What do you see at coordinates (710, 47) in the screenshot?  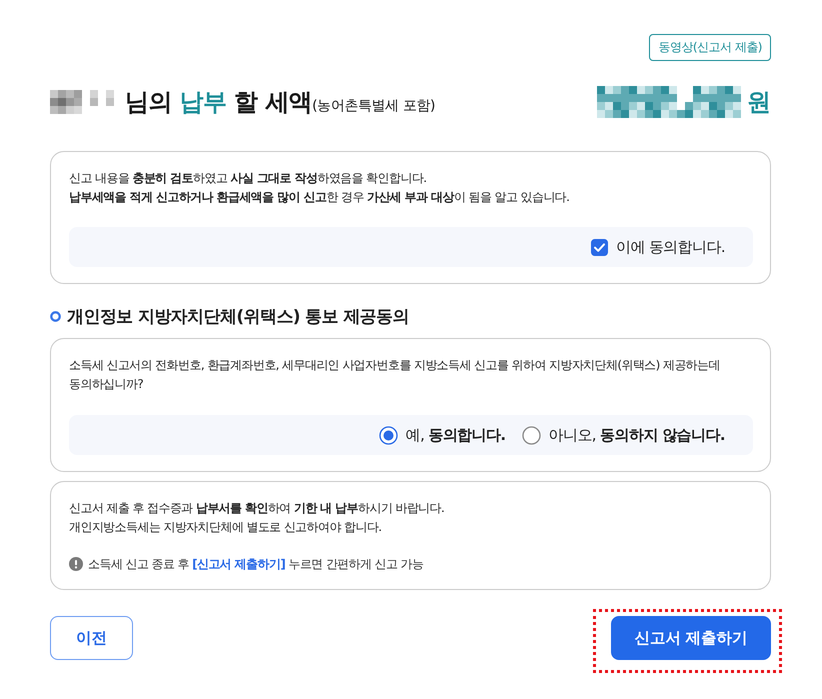 I see `video-button: 동영상(신고서 제출)` at bounding box center [710, 47].